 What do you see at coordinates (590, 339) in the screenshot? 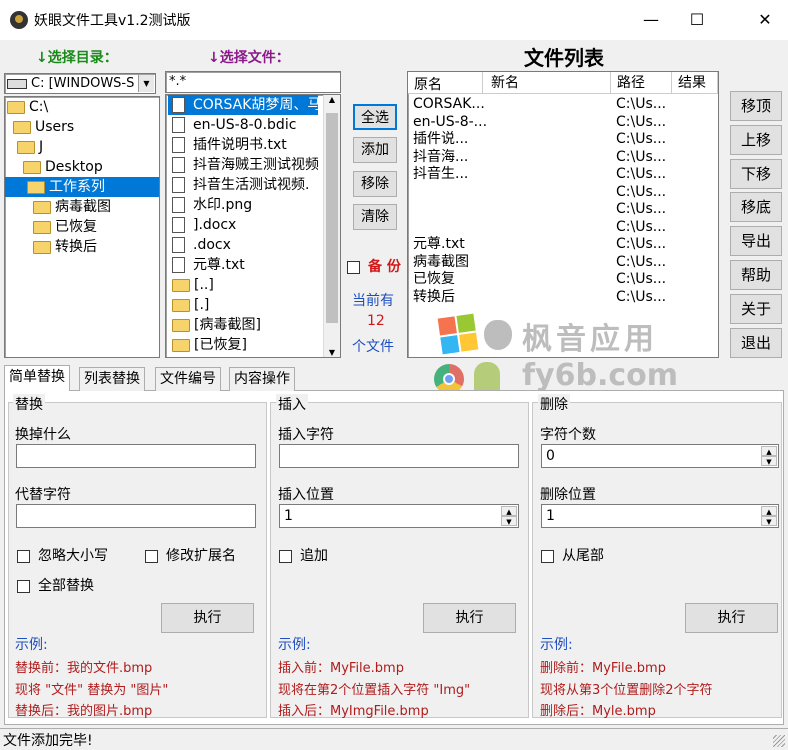
I see `watermark-text: 枫音应用` at bounding box center [590, 339].